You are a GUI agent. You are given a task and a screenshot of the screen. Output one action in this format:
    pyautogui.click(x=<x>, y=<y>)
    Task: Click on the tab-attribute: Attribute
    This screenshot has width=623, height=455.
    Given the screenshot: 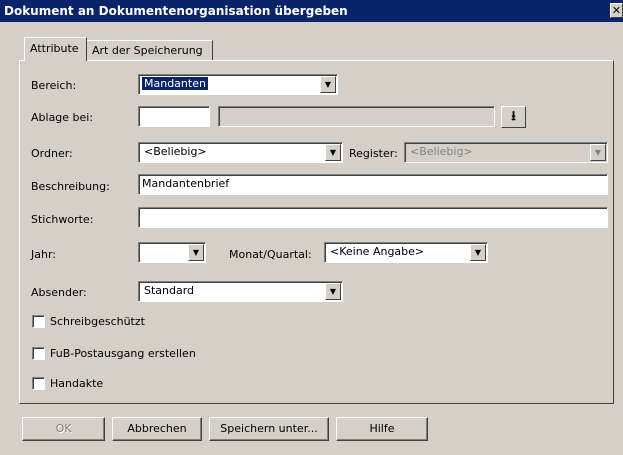 What is the action you would take?
    pyautogui.click(x=55, y=49)
    